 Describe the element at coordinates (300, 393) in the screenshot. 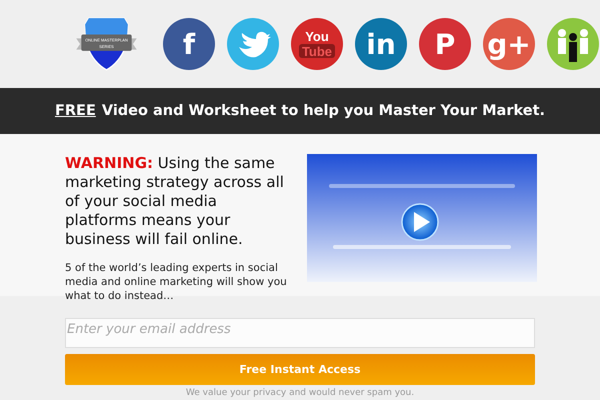

I see `privacy-note: We value your privacy and would never spam you.` at that location.